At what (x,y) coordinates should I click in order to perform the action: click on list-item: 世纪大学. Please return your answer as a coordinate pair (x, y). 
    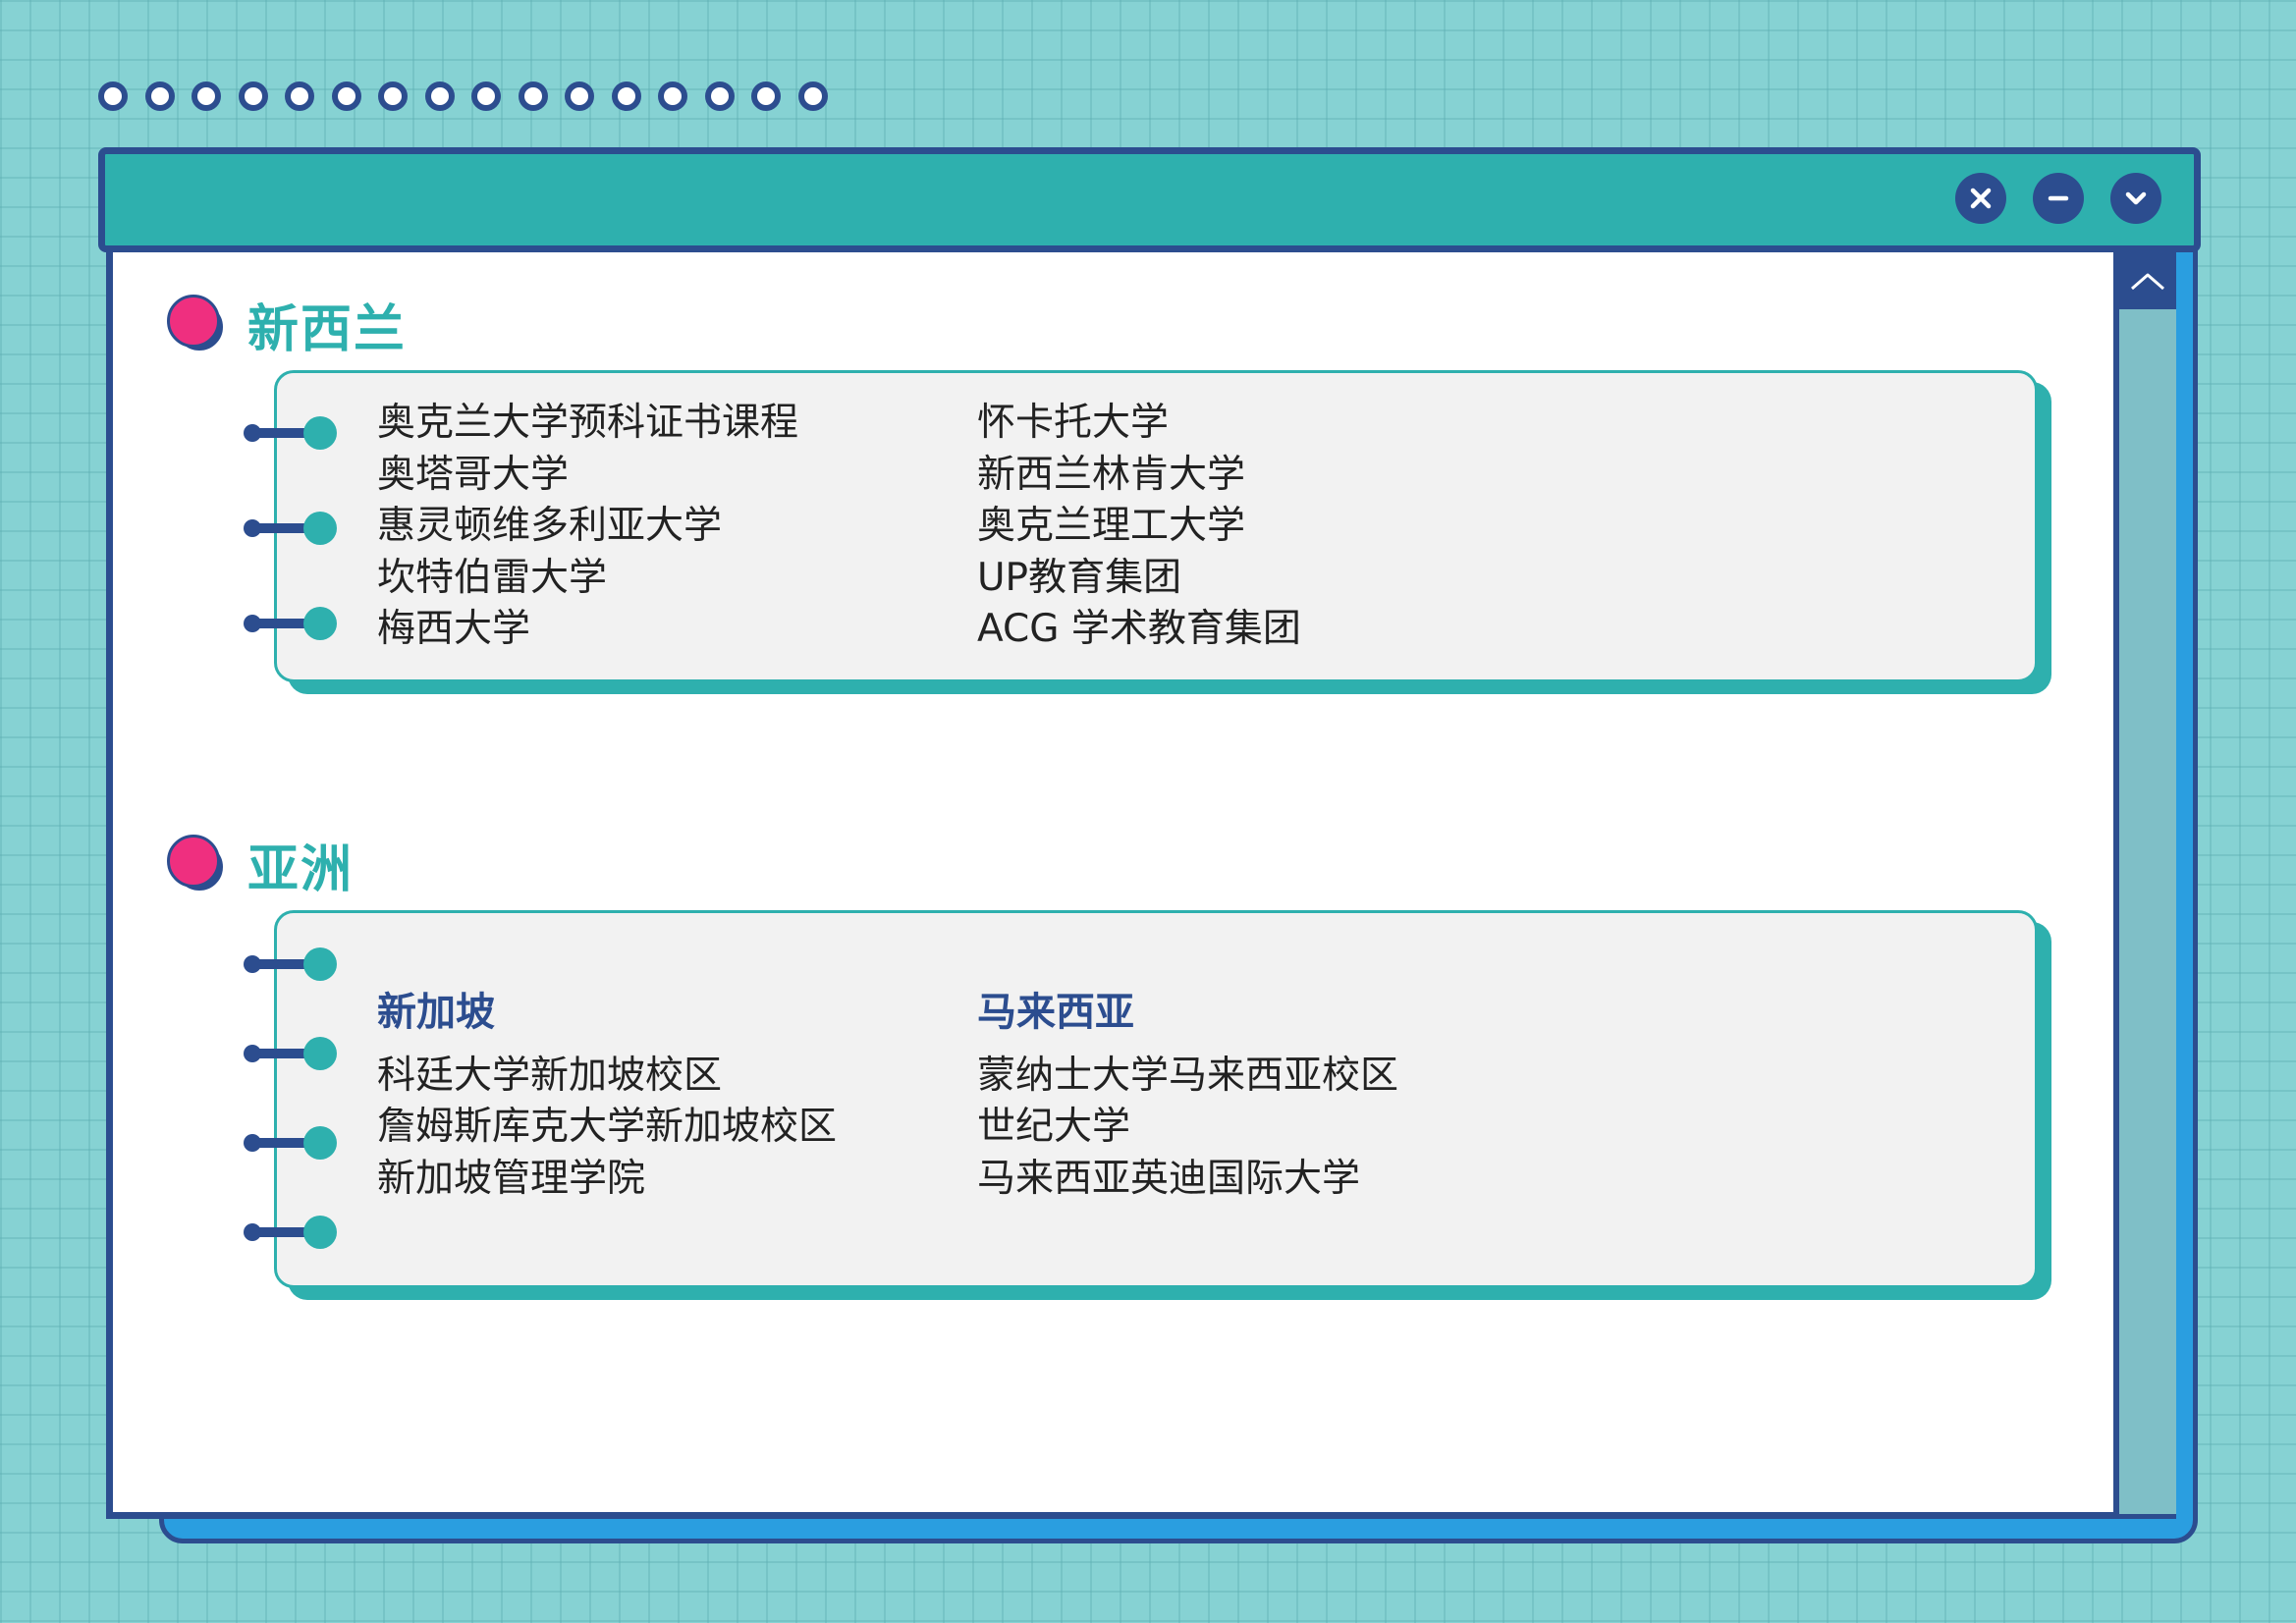
    Looking at the image, I should click on (1054, 1127).